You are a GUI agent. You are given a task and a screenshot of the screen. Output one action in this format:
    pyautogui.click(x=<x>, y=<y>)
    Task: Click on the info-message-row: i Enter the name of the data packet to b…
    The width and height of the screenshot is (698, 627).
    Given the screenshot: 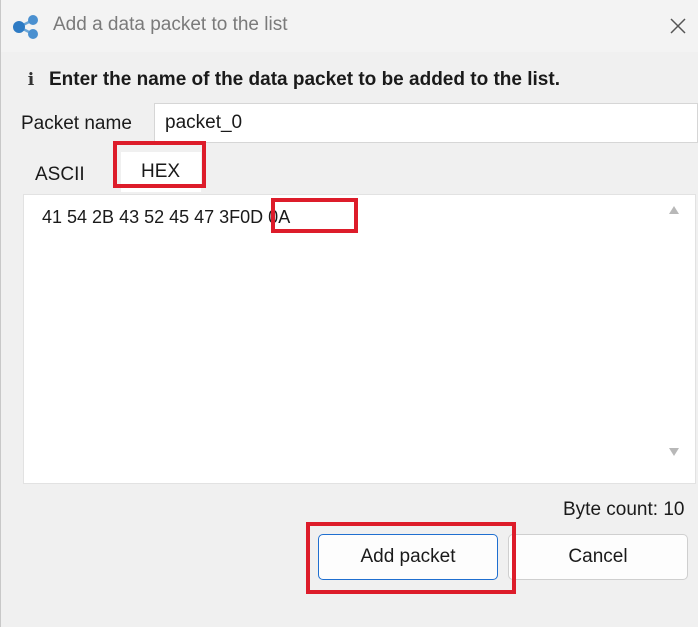 What is the action you would take?
    pyautogui.click(x=291, y=80)
    